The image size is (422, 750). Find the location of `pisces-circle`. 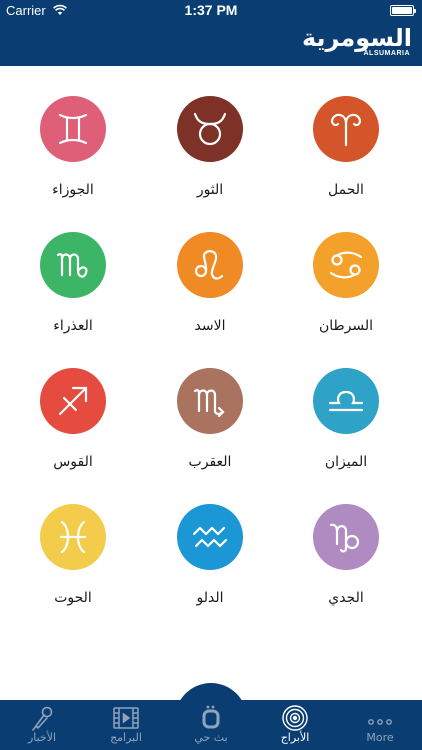

pisces-circle is located at coordinates (73, 537).